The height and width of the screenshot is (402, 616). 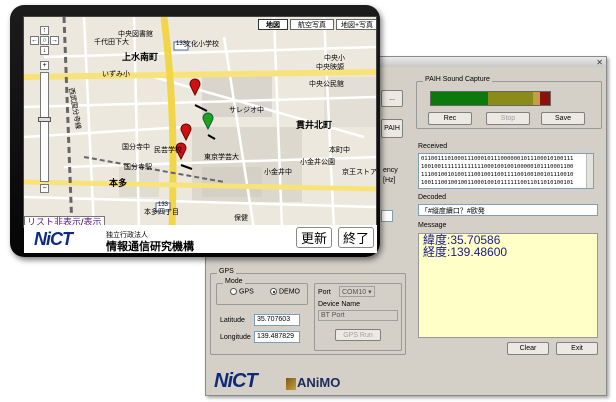 I want to click on place-label: 本町中, so click(x=339, y=150).